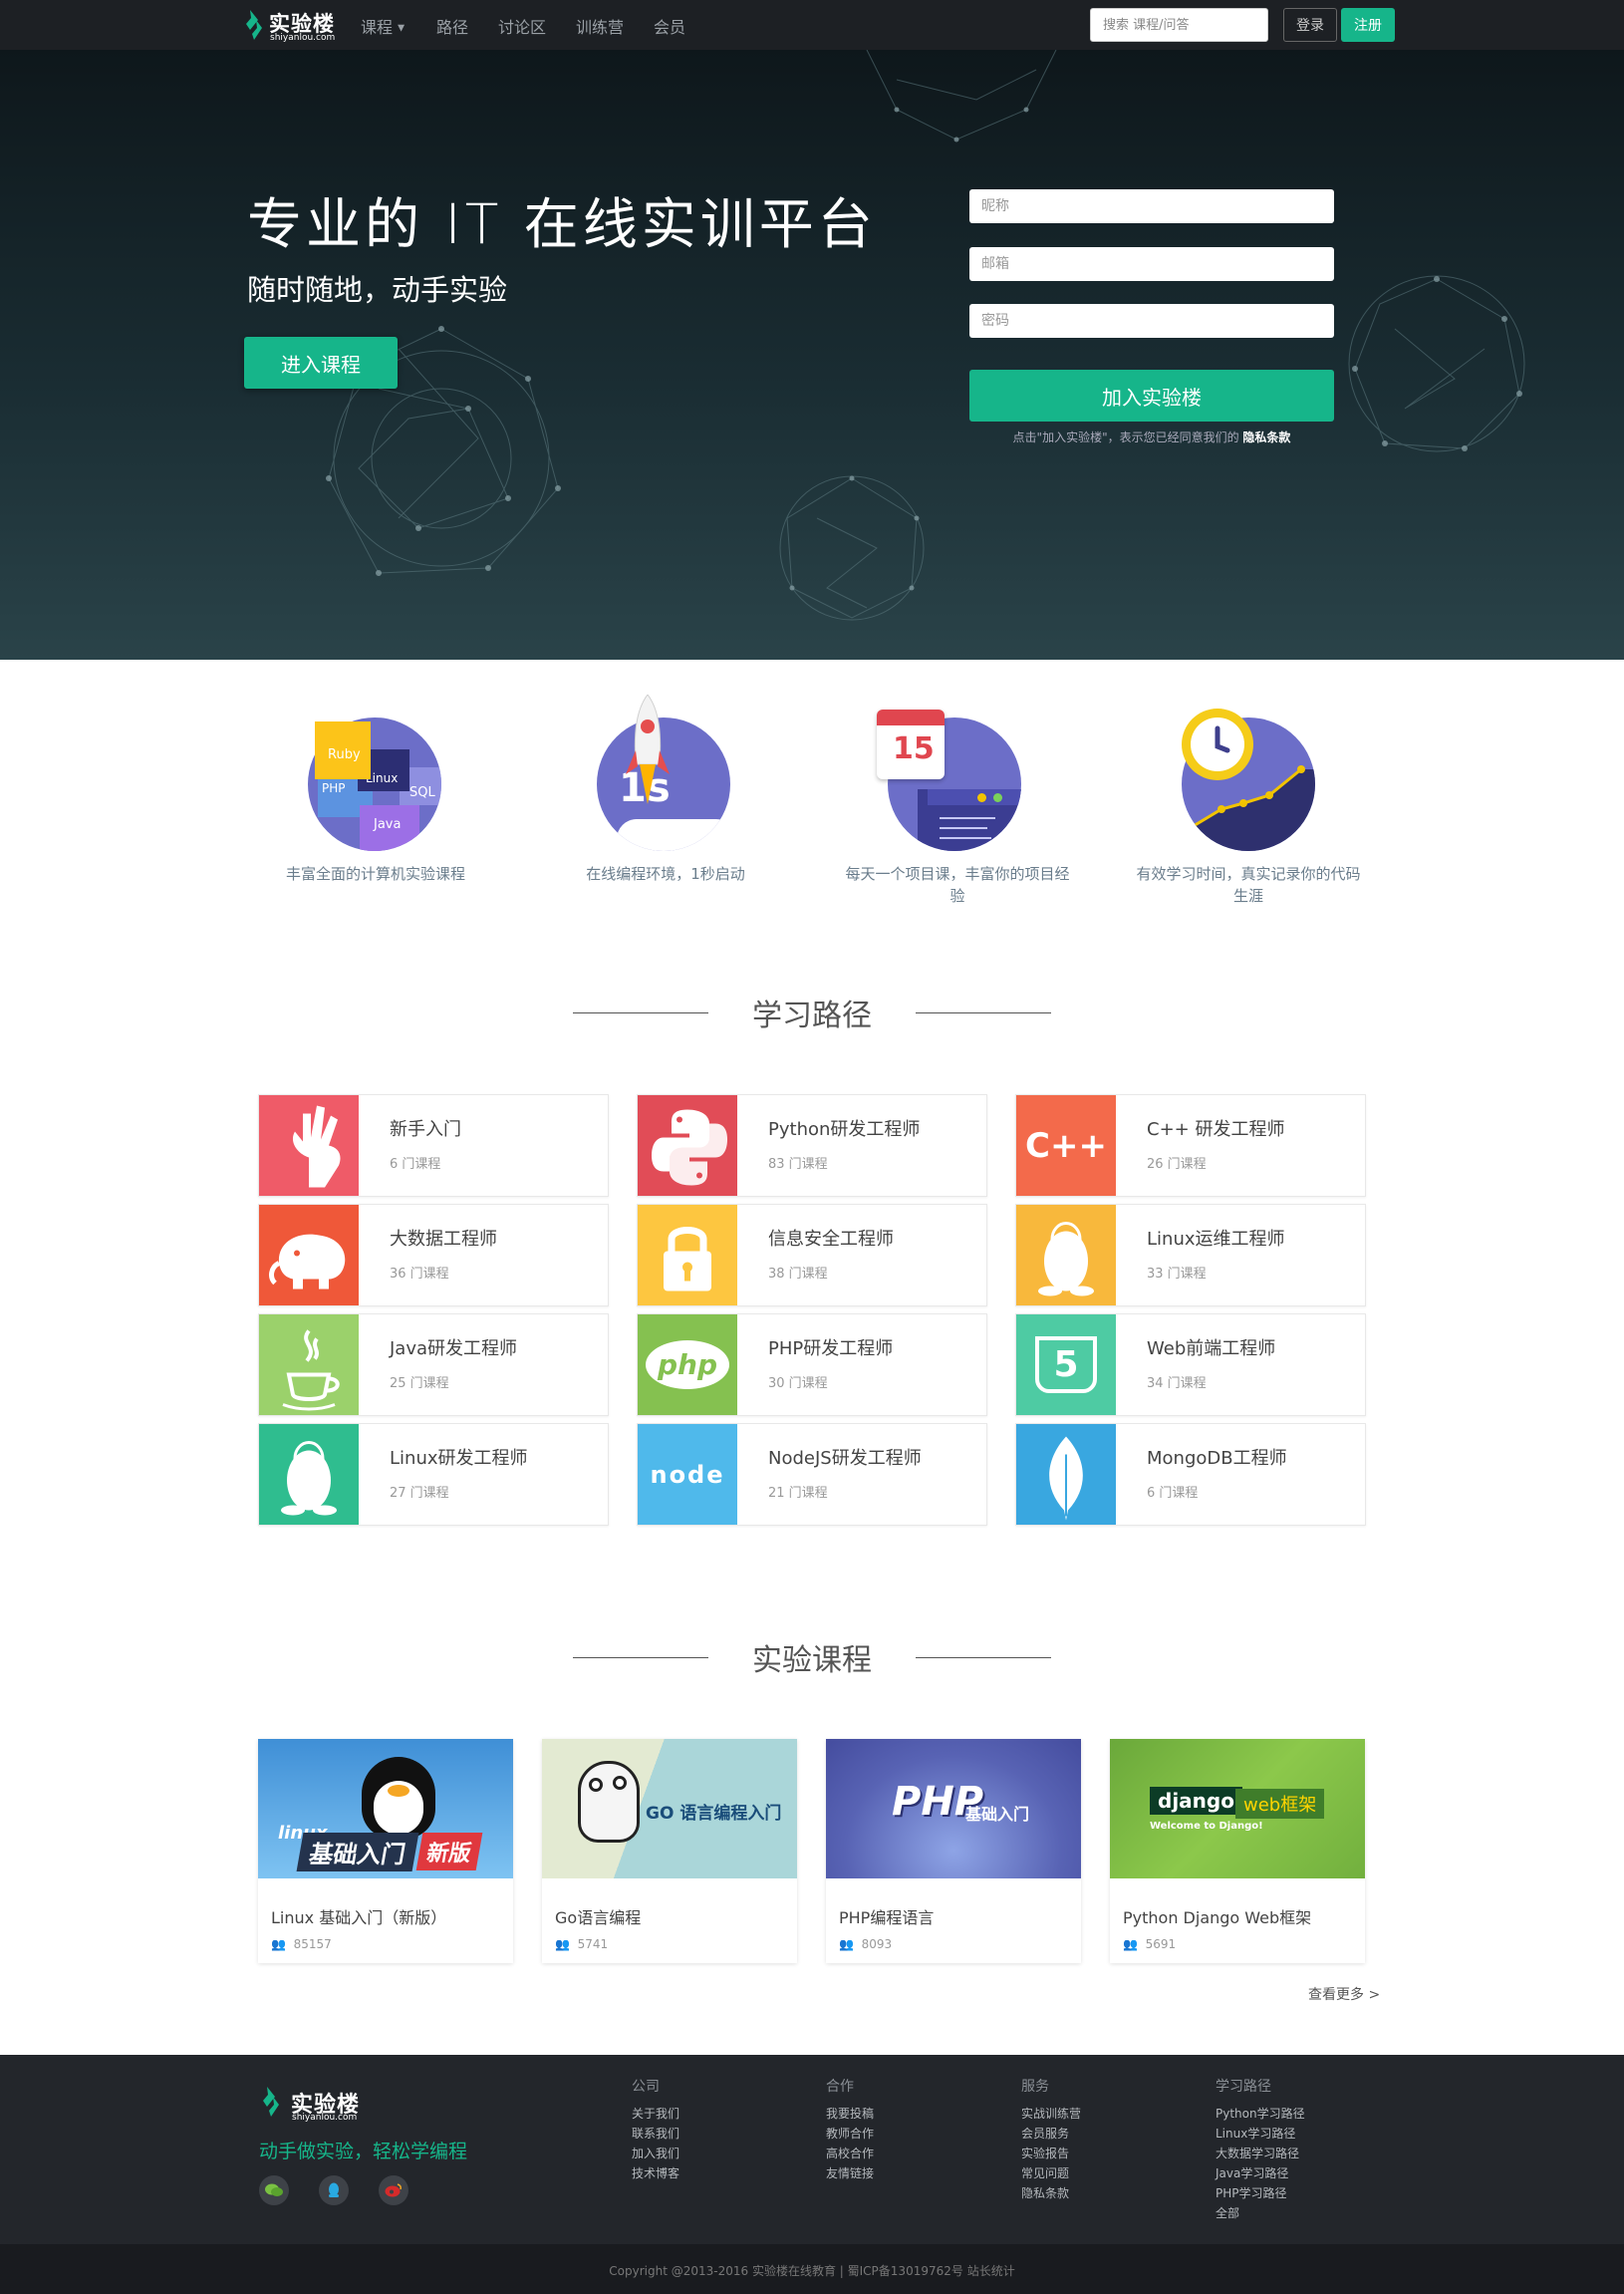 This screenshot has width=1624, height=2294. I want to click on course-cover-go: GO 语言编程入门, so click(670, 1808).